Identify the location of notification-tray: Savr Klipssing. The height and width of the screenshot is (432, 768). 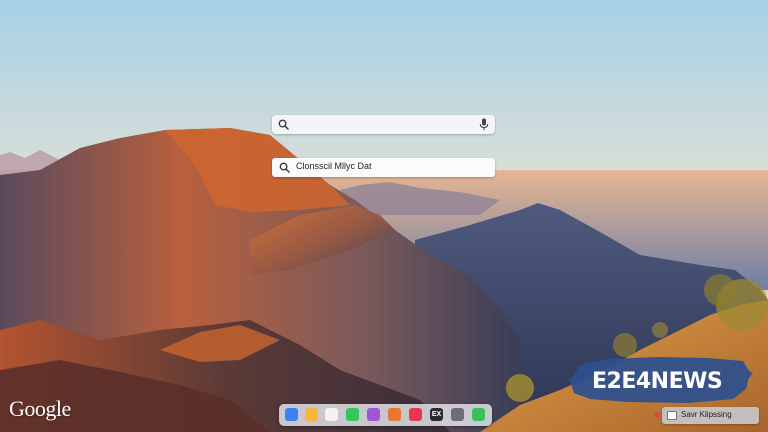
(706, 415).